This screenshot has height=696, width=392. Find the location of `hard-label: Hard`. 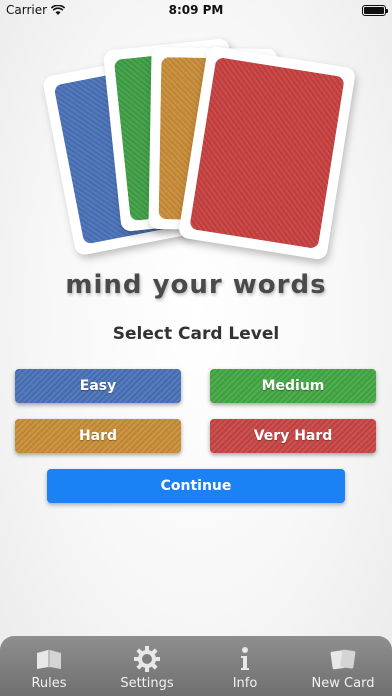

hard-label: Hard is located at coordinates (98, 436).